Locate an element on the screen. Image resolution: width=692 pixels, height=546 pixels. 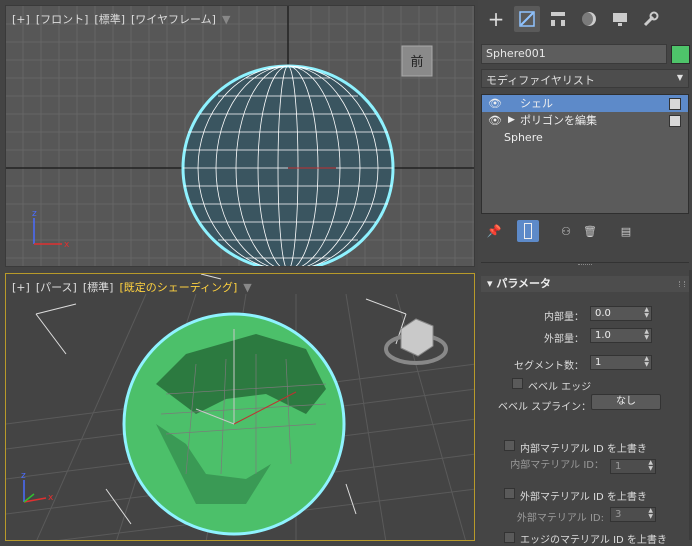
bevel-edges-checkbox is located at coordinates (517, 383).